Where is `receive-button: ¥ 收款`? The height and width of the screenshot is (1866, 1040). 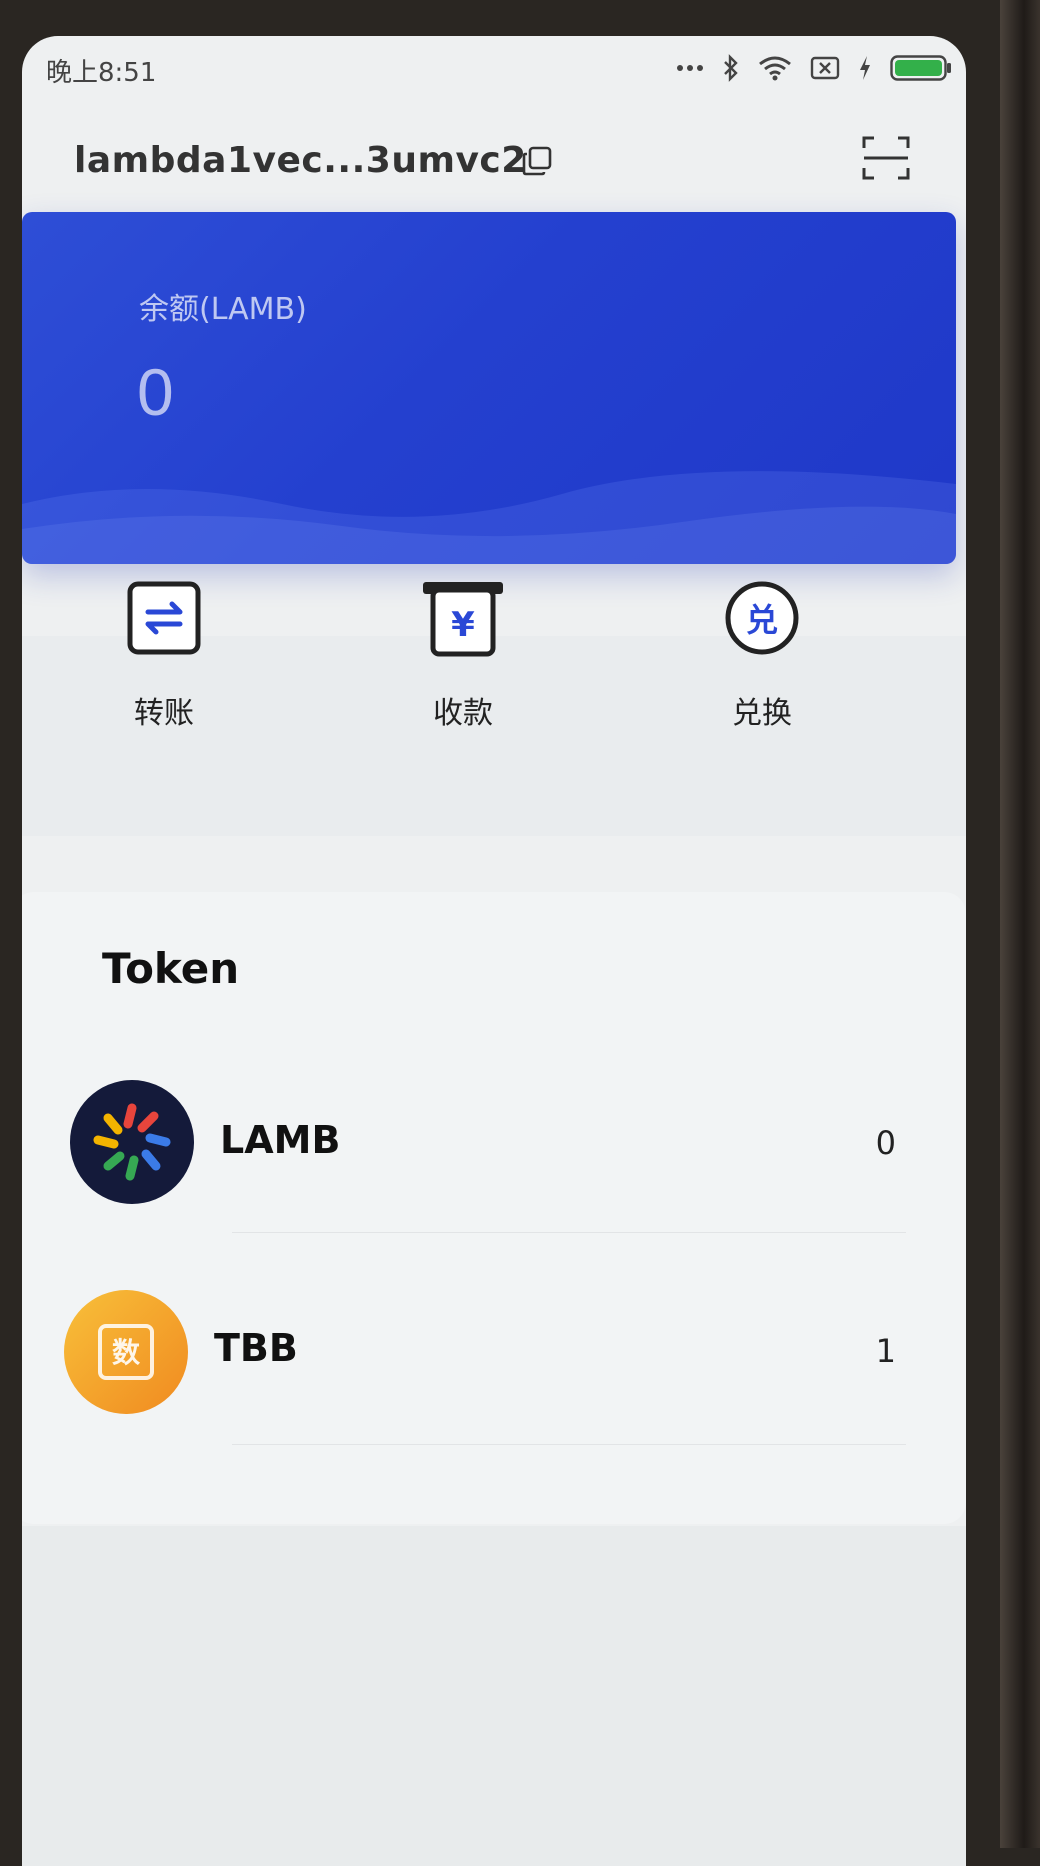 receive-button: ¥ 收款 is located at coordinates (463, 654).